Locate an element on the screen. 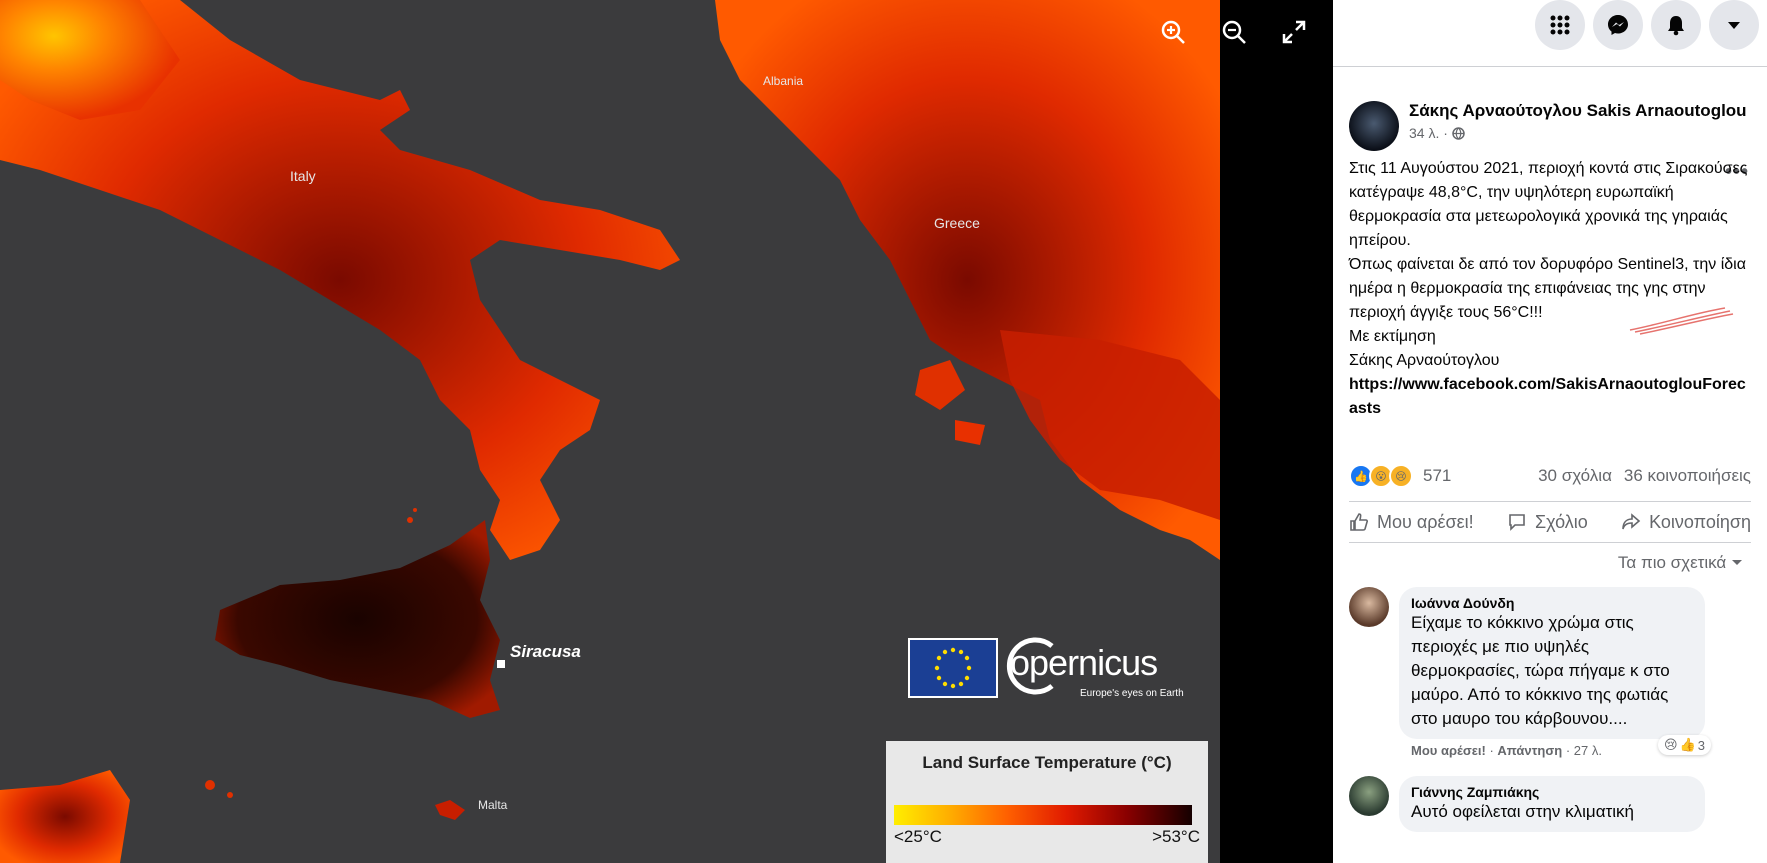 This screenshot has height=863, width=1767. sicily-landmass is located at coordinates (357, 619).